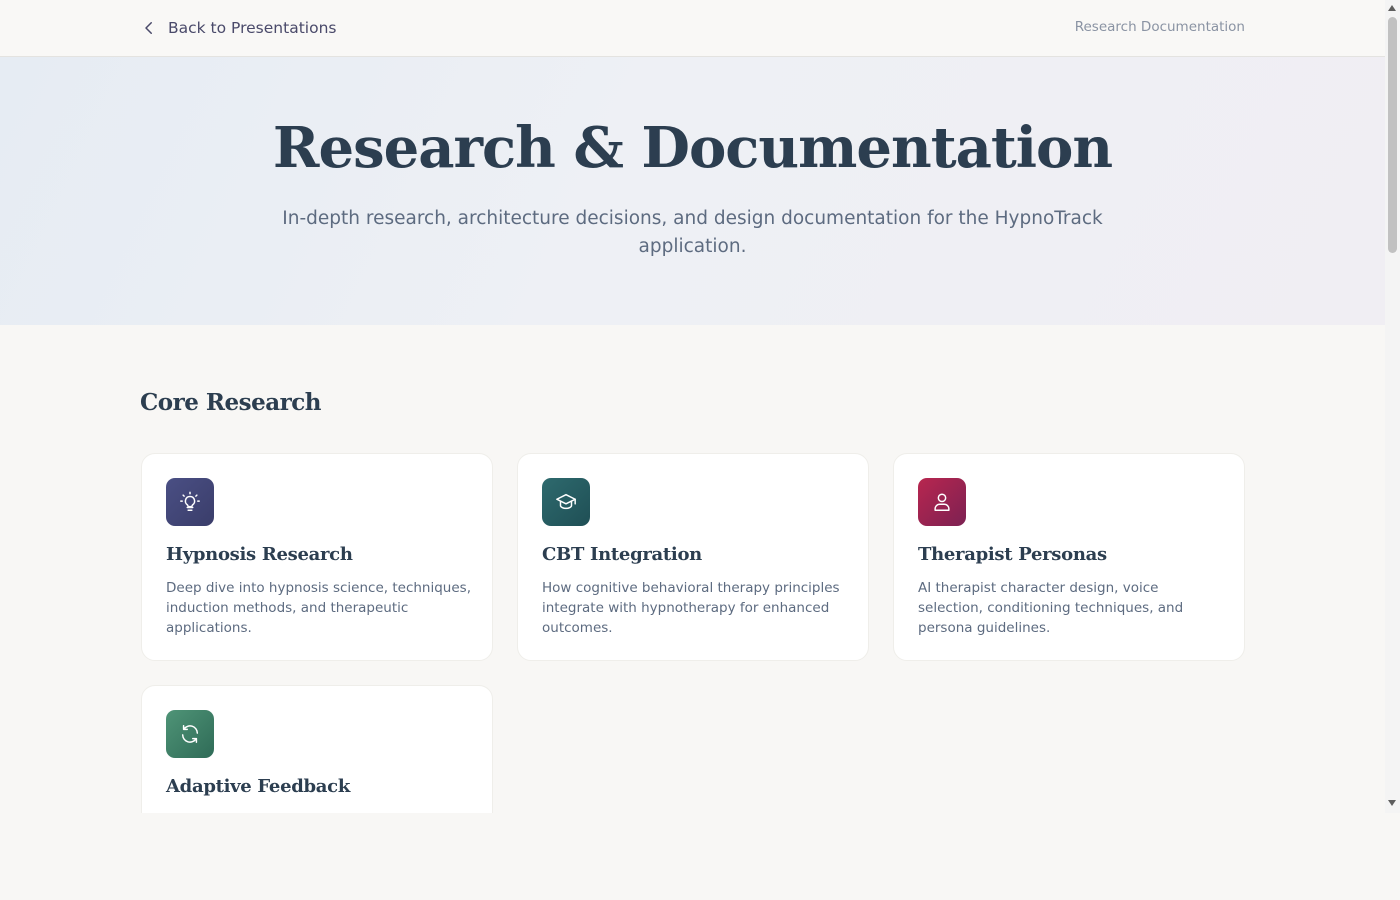  Describe the element at coordinates (1392, 803) in the screenshot. I see `scroll-down-arrow-icon` at that location.